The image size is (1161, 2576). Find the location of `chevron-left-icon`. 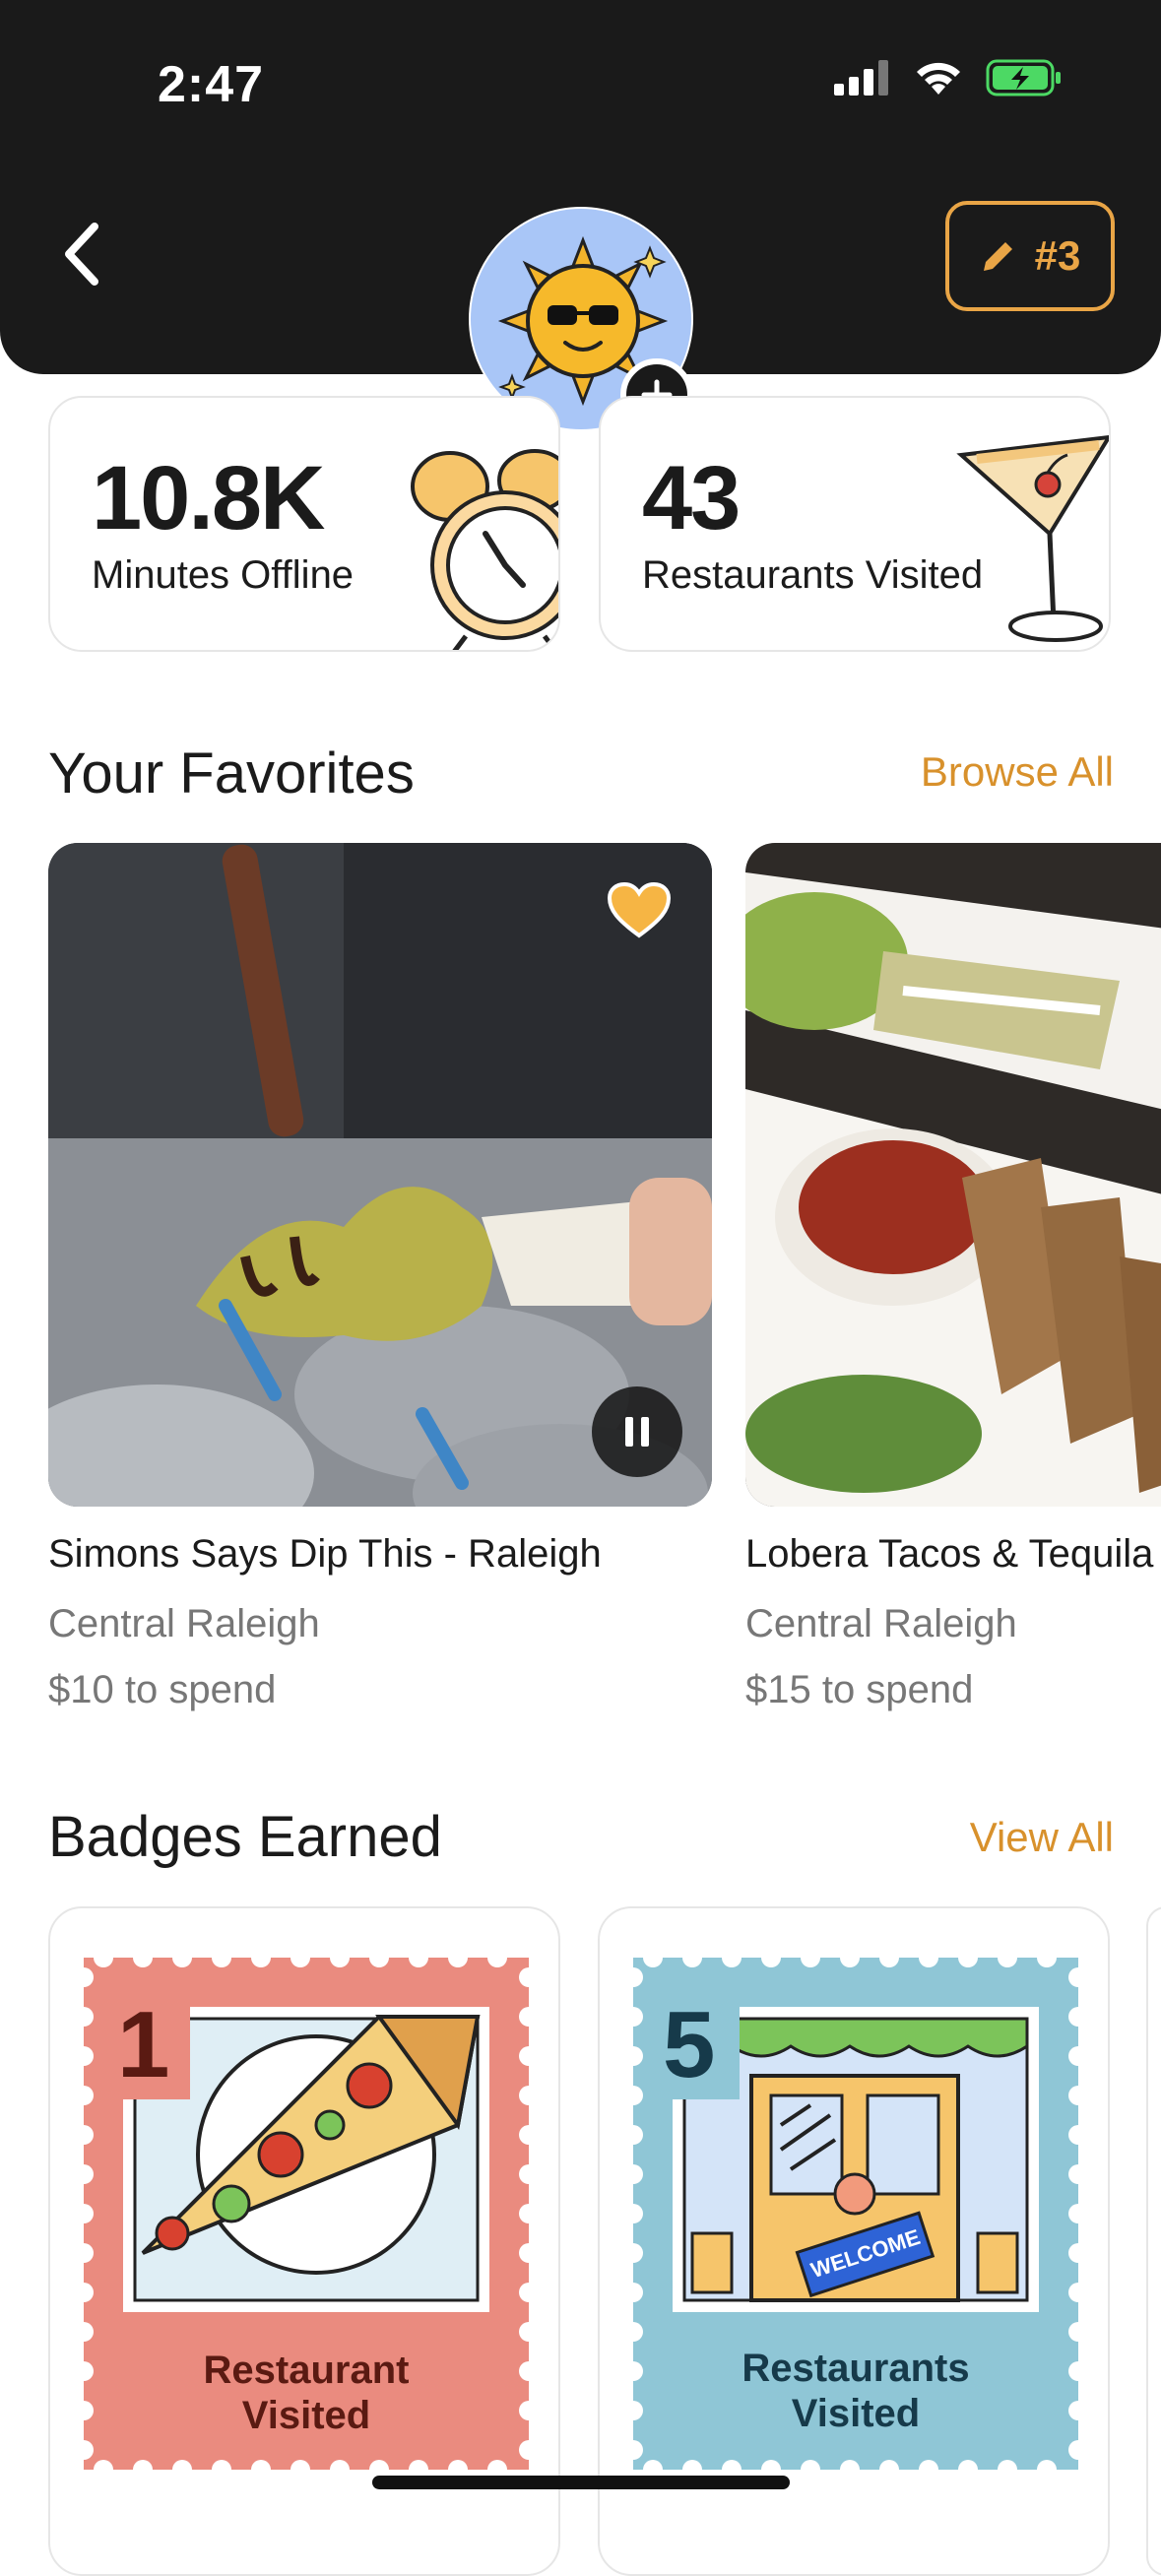

chevron-left-icon is located at coordinates (81, 254).